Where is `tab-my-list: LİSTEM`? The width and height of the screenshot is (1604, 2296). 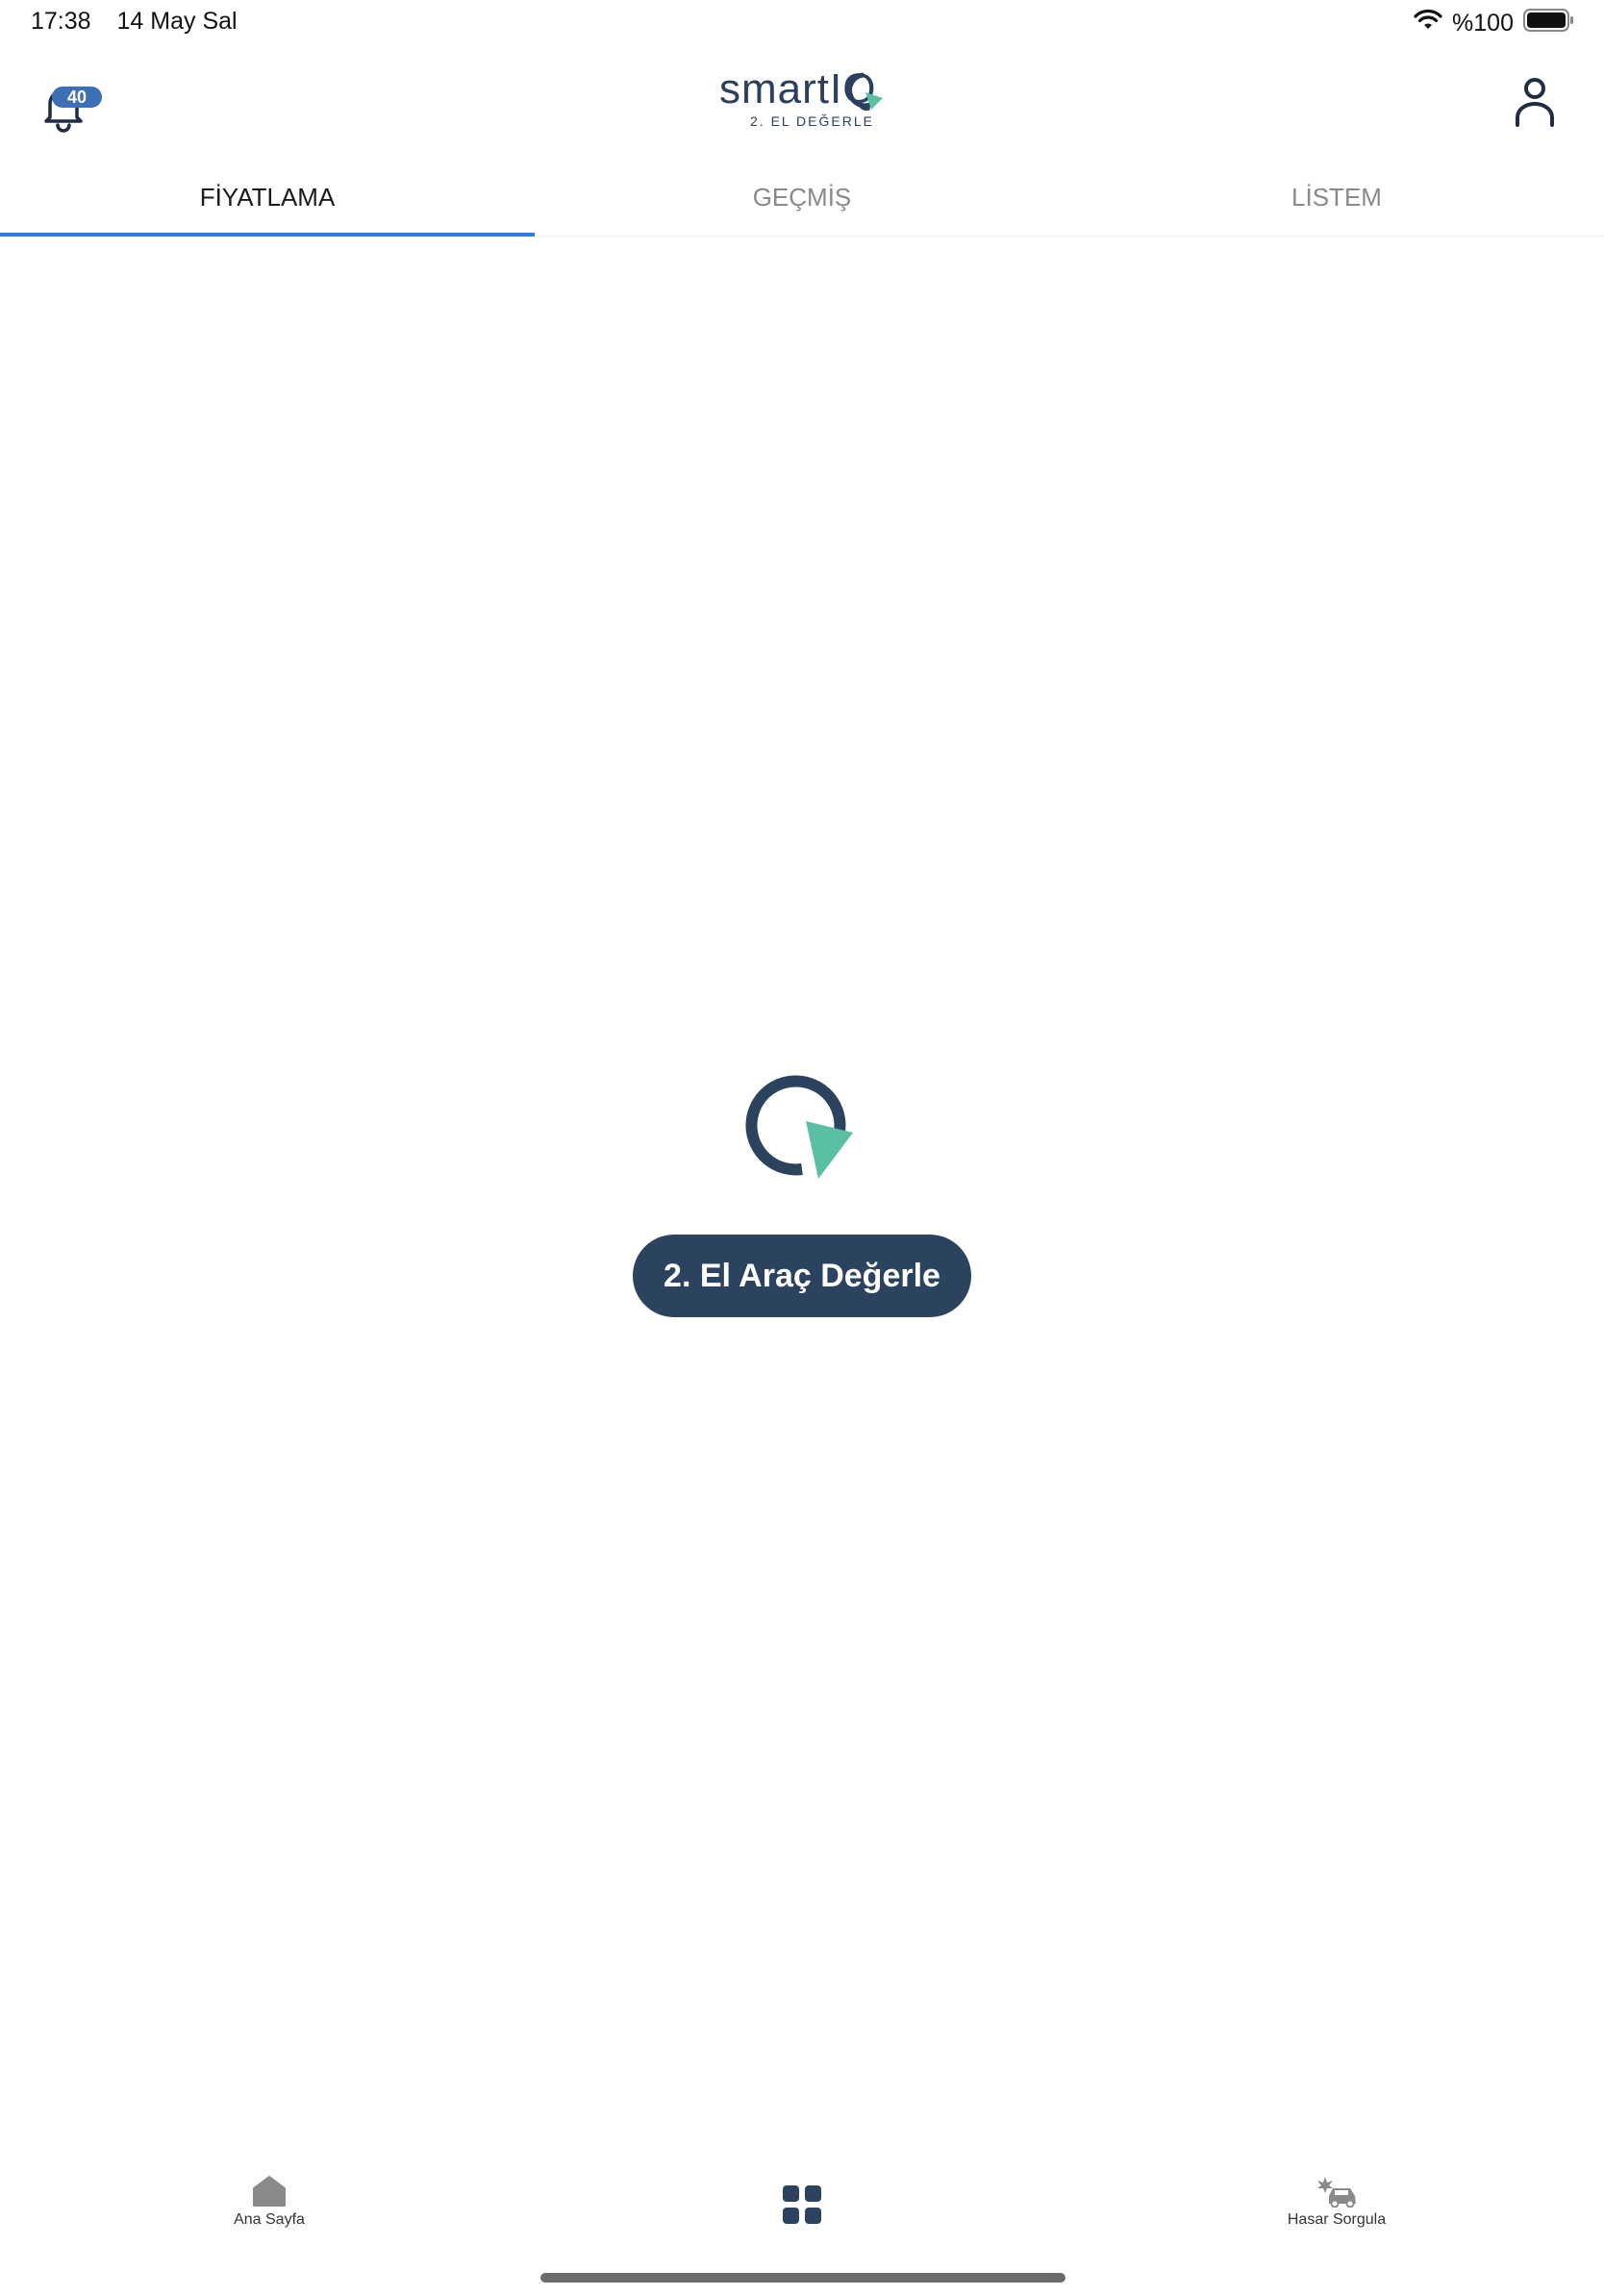
tab-my-list: LİSTEM is located at coordinates (1336, 197).